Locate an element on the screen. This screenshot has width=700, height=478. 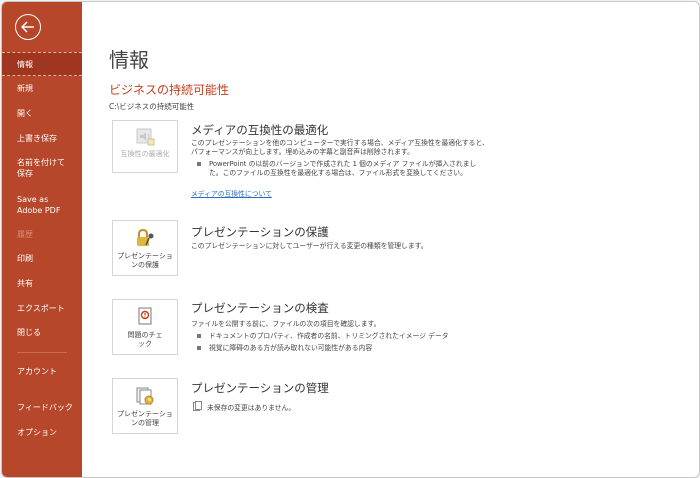
tile-label: 互換性の最適化 is located at coordinates (145, 154).